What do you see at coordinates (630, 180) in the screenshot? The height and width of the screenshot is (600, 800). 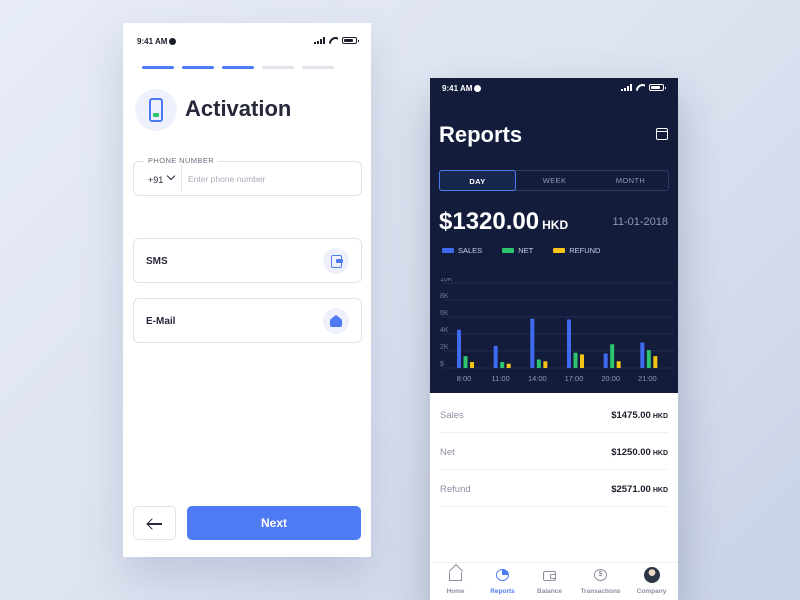 I see `tab-month: MONTH` at bounding box center [630, 180].